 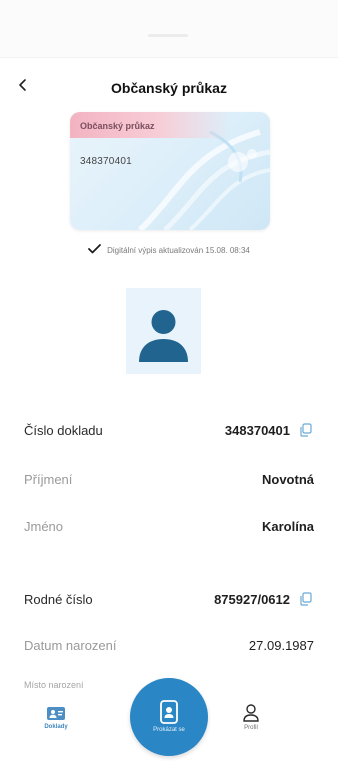 What do you see at coordinates (169, 430) in the screenshot?
I see `field-document-number: Číslo dokladu 348370401` at bounding box center [169, 430].